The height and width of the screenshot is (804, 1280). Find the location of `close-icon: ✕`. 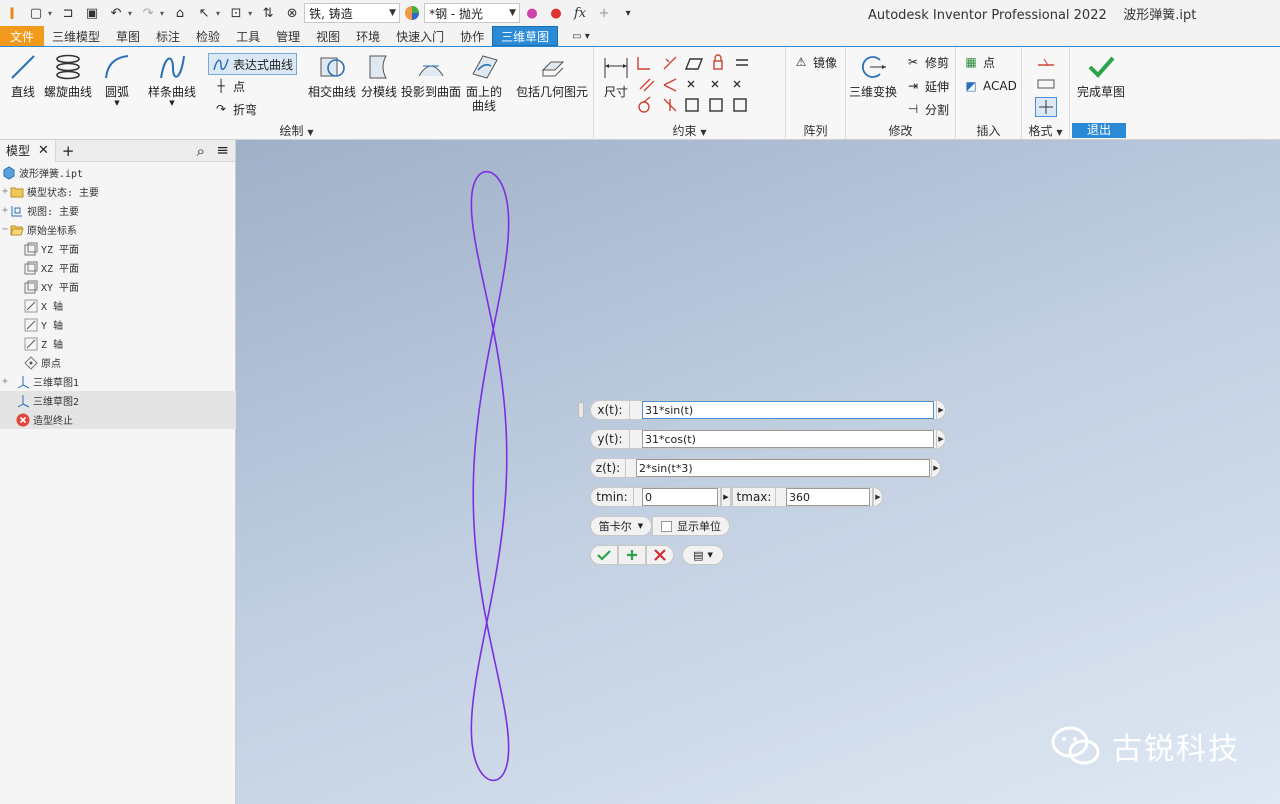

close-icon: ✕ is located at coordinates (43, 150).